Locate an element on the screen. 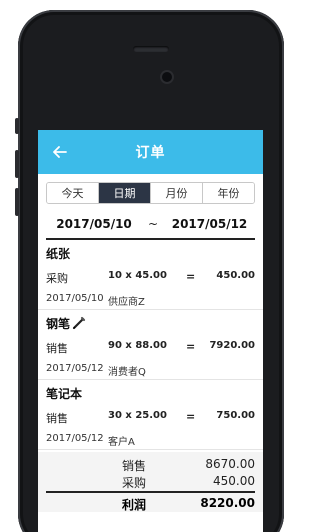  back-button is located at coordinates (60, 152).